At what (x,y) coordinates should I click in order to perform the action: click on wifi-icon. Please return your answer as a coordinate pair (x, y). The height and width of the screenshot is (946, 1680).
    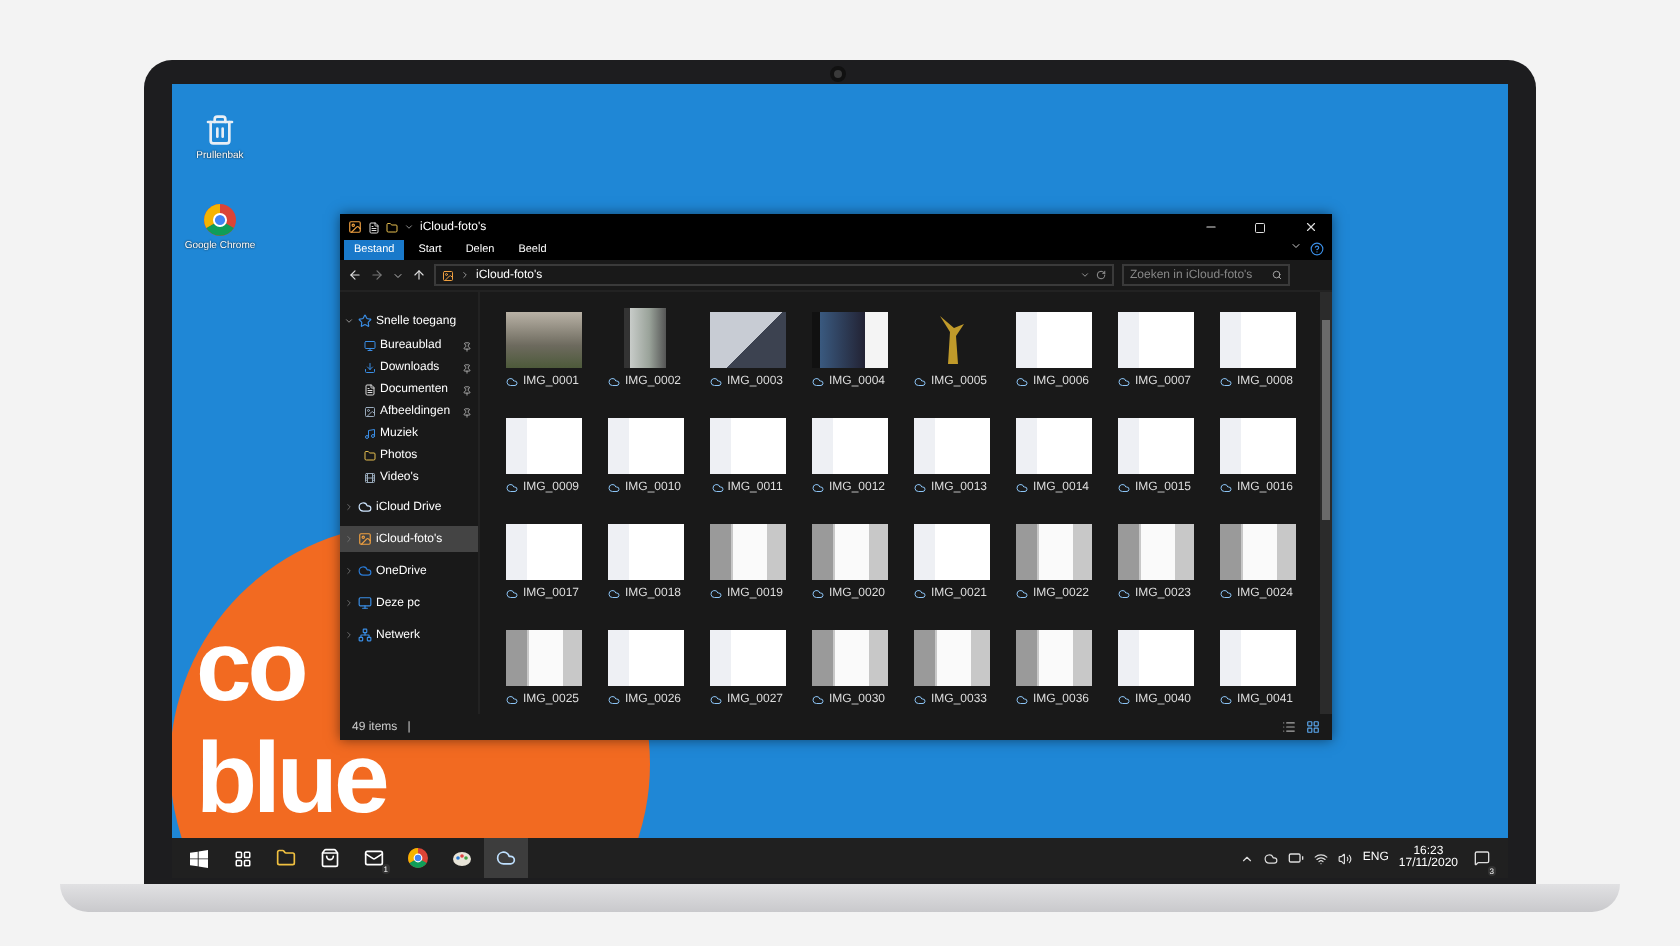
    Looking at the image, I should click on (1321, 858).